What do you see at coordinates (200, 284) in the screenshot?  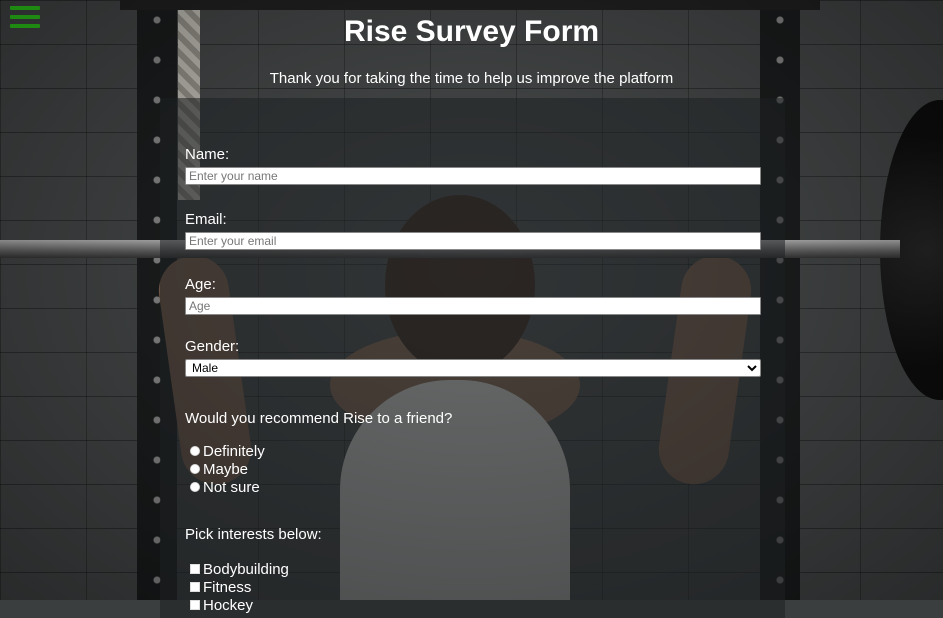 I see `age-label: Age:` at bounding box center [200, 284].